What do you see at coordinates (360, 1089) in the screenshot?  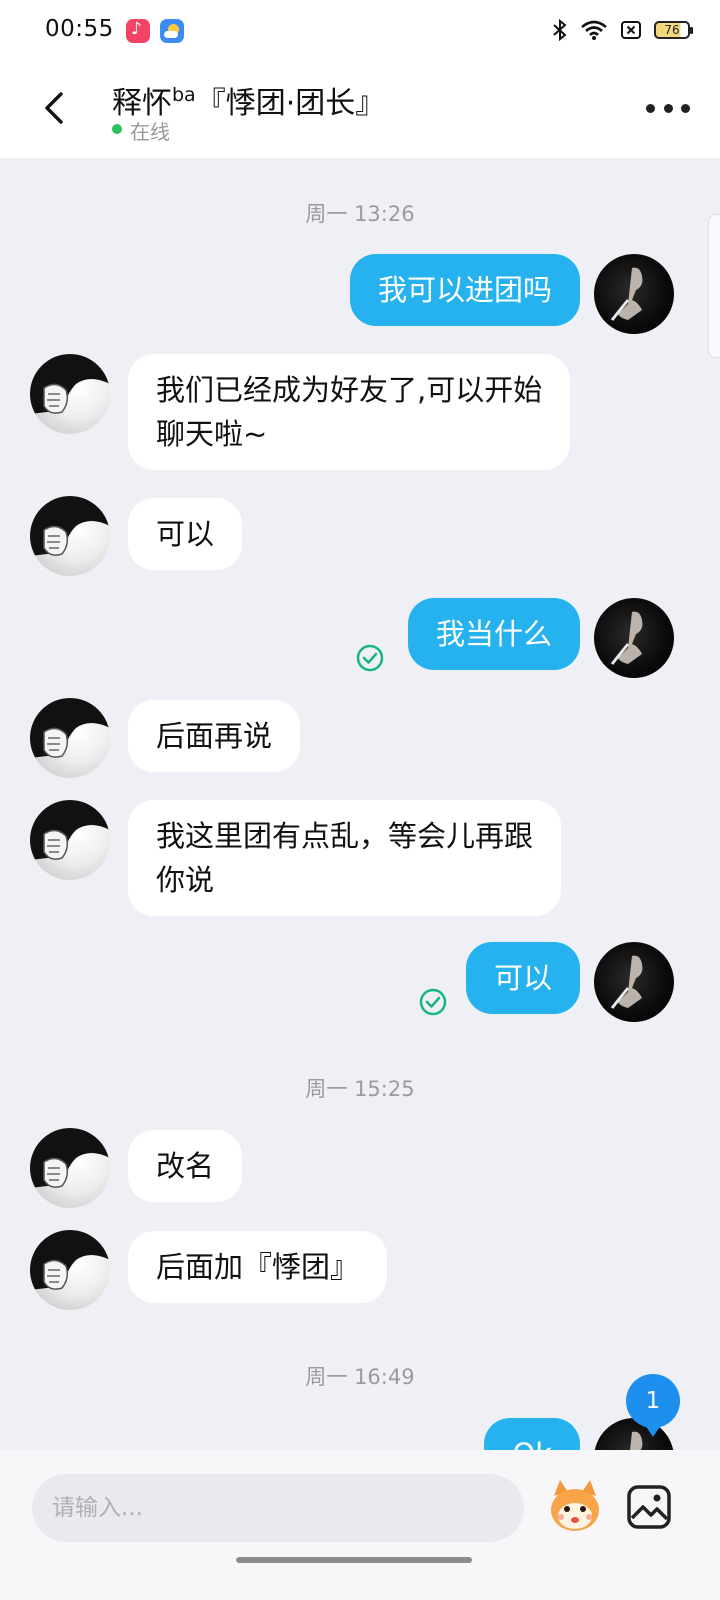 I see `timestamp: 周一 15:25` at bounding box center [360, 1089].